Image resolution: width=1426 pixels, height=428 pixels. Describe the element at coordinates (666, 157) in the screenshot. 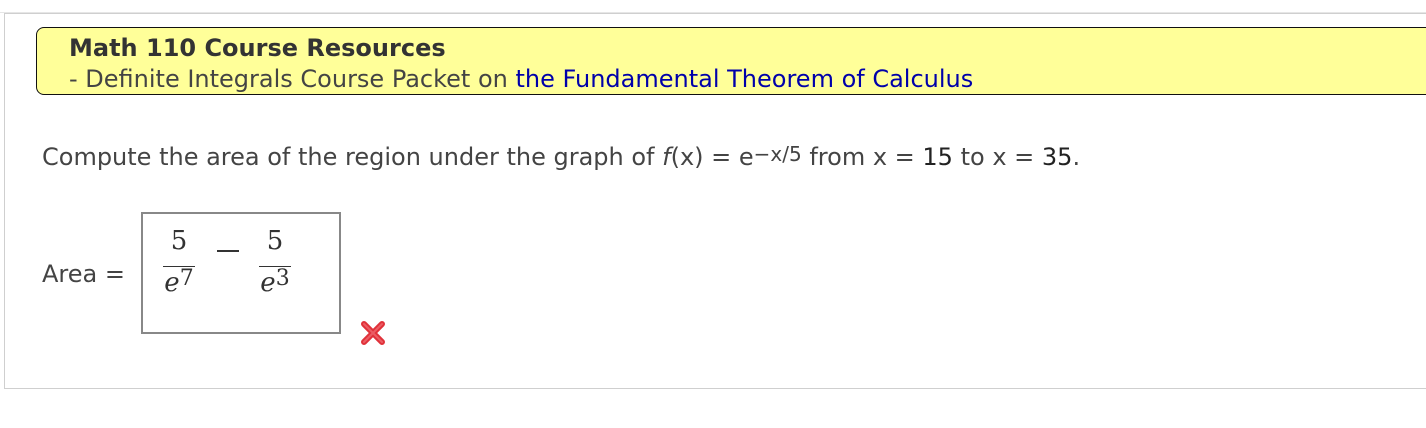

I see `function-name: f` at that location.